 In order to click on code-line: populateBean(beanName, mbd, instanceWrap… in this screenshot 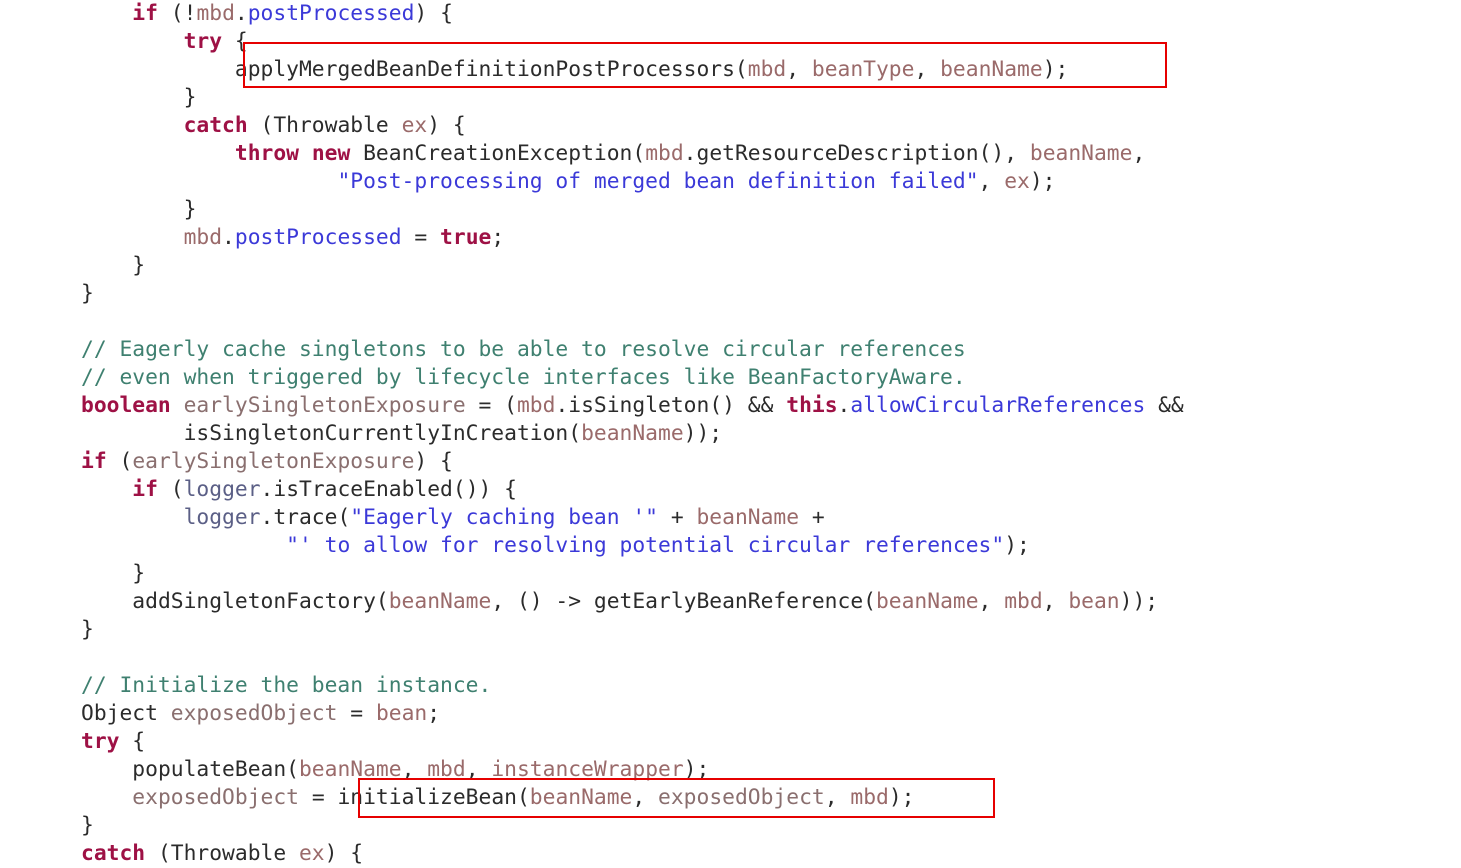, I will do `click(421, 769)`.